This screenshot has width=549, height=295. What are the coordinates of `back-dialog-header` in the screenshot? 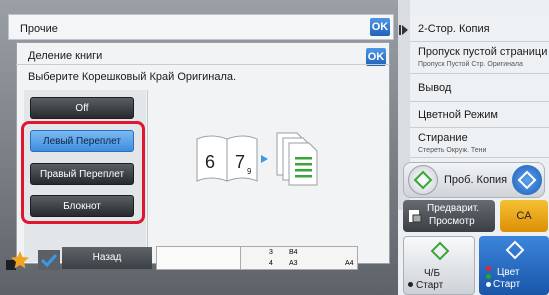 It's located at (201, 27).